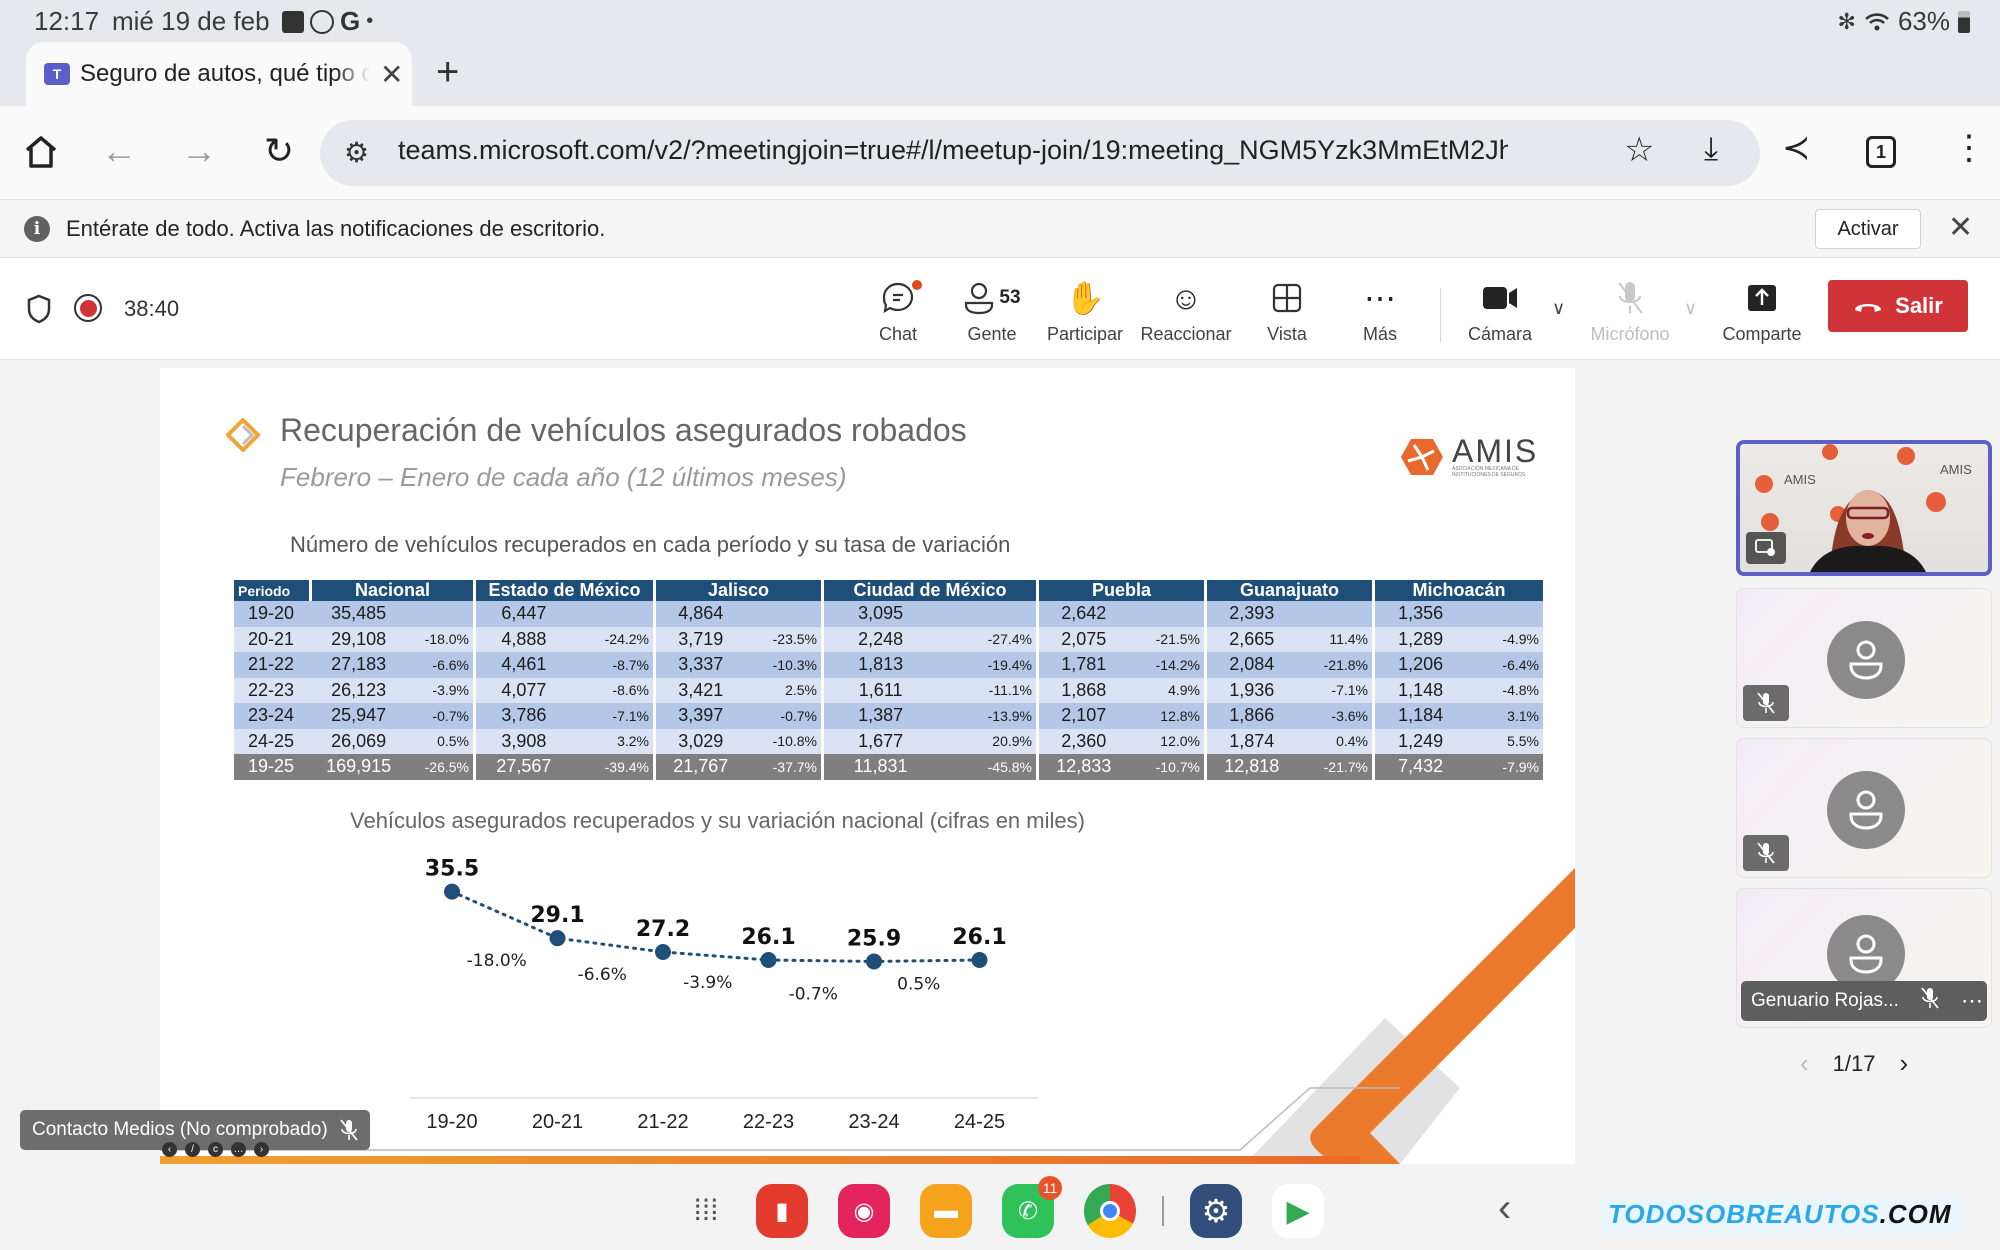 This screenshot has width=2000, height=1250. I want to click on prev-slide-icon: ‹, so click(169, 1149).